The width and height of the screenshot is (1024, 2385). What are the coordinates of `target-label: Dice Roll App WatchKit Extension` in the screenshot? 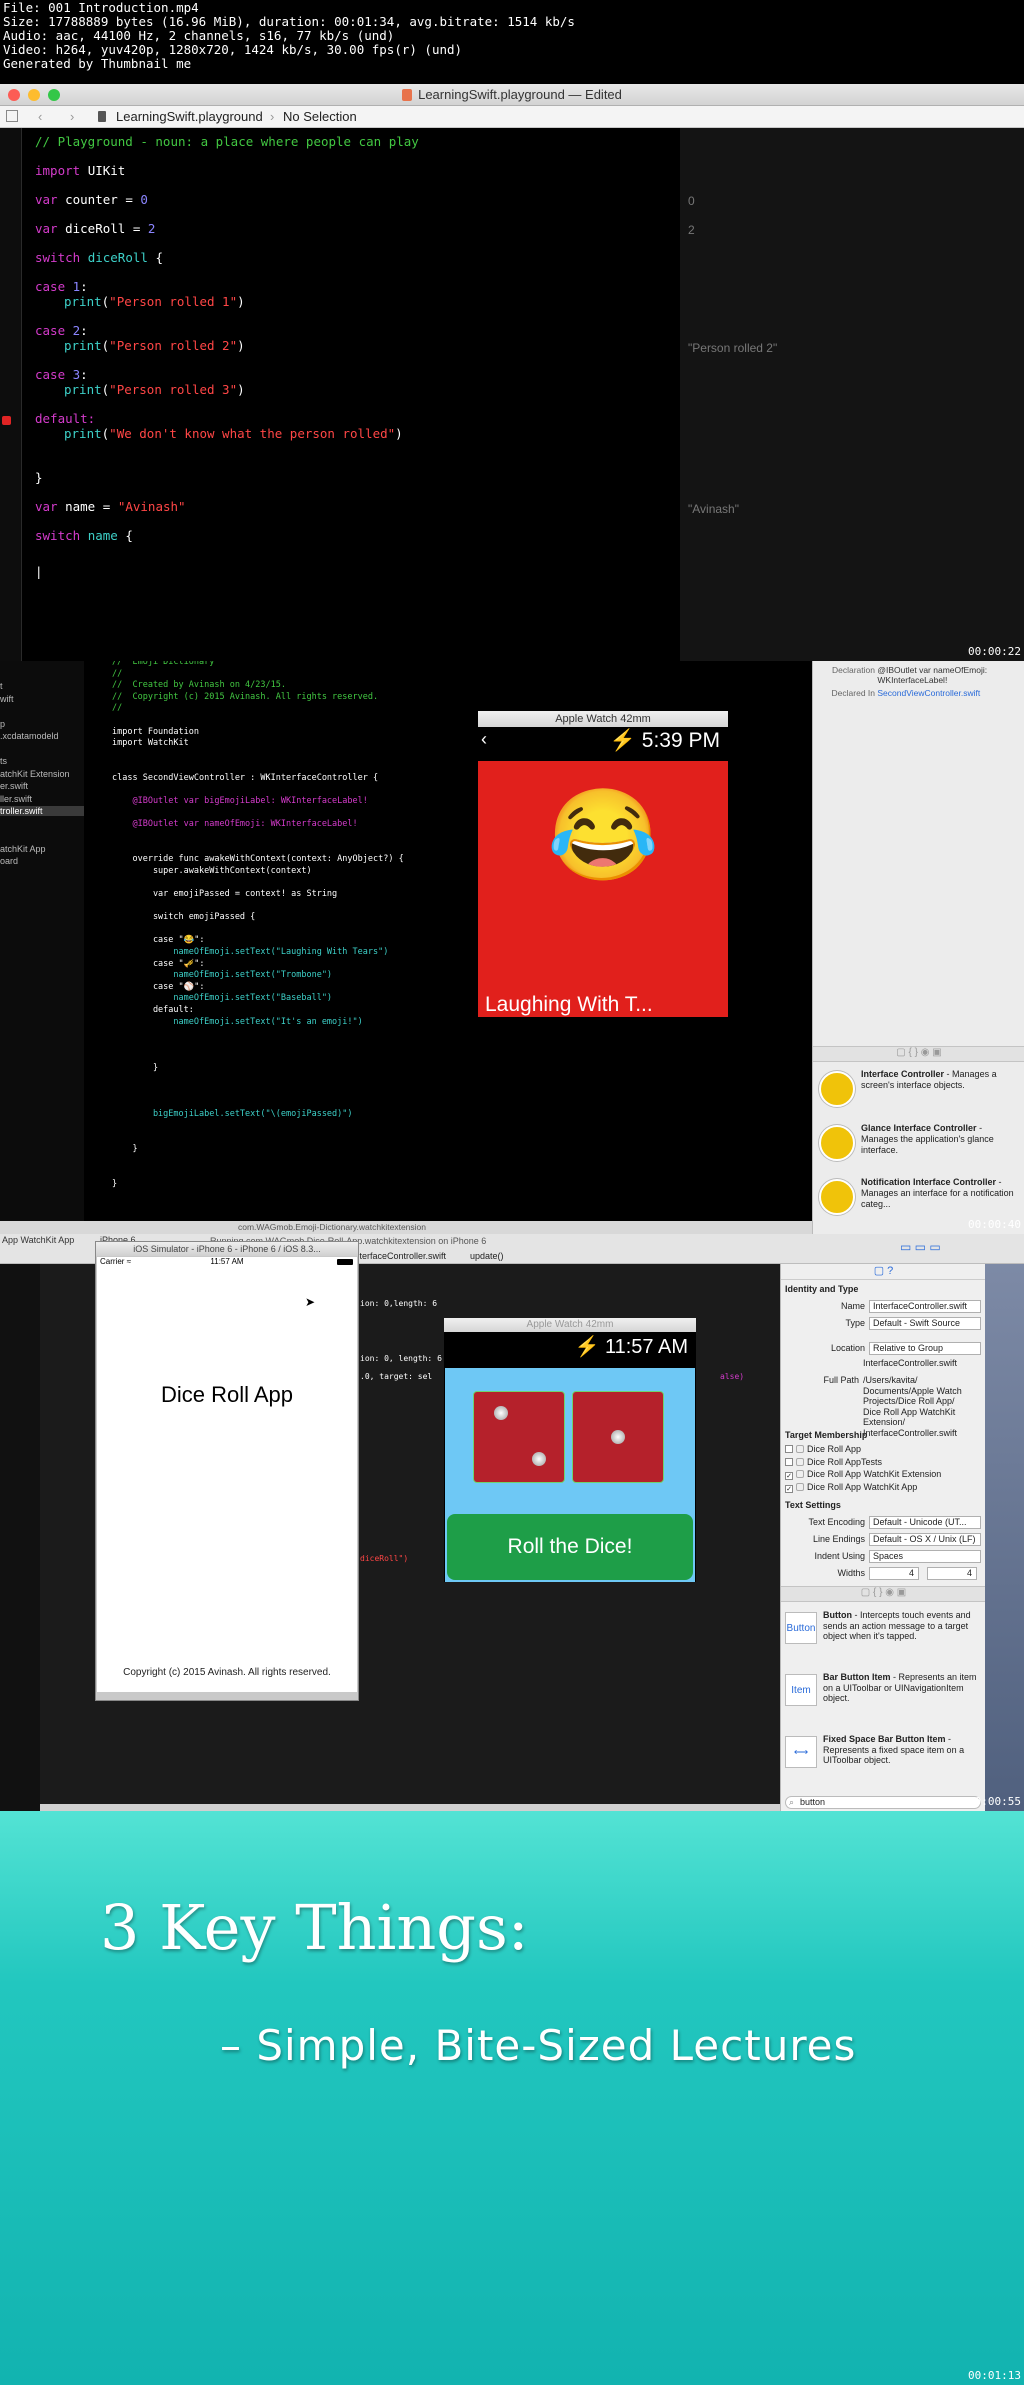 It's located at (874, 1474).